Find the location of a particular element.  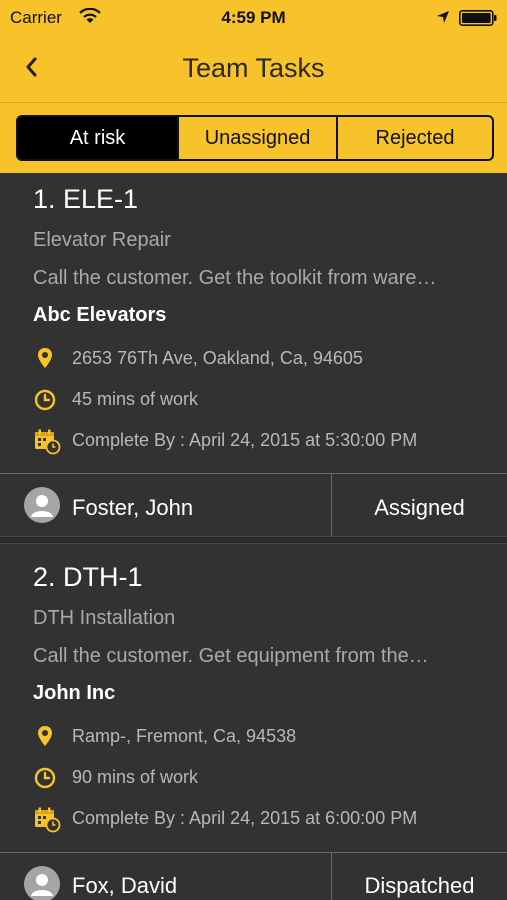

page-title: Team Tasks is located at coordinates (253, 68).